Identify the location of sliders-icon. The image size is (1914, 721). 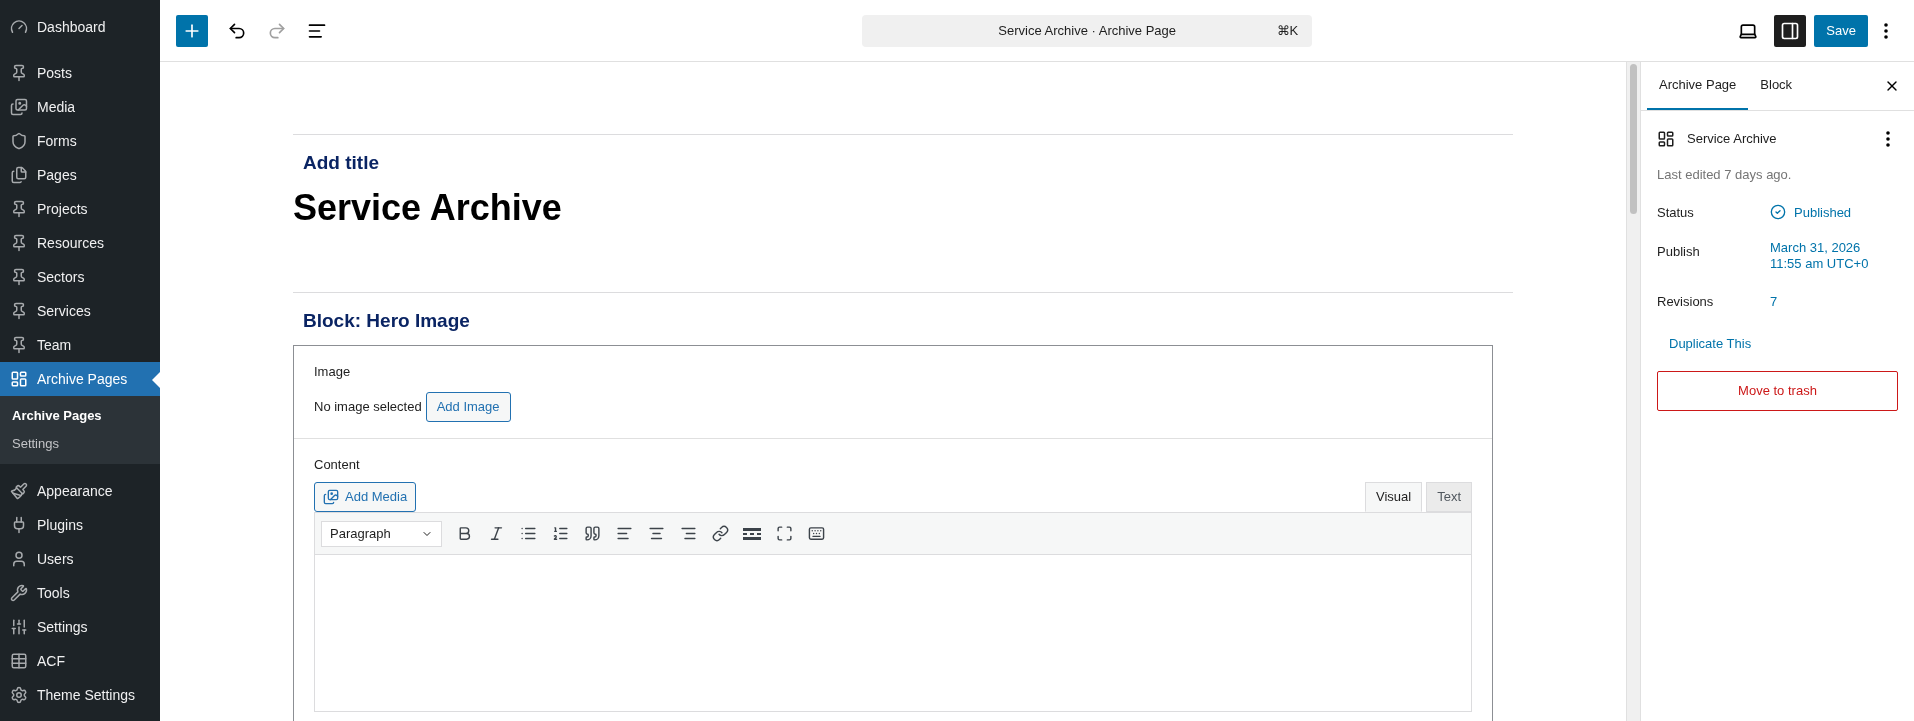
(19, 627).